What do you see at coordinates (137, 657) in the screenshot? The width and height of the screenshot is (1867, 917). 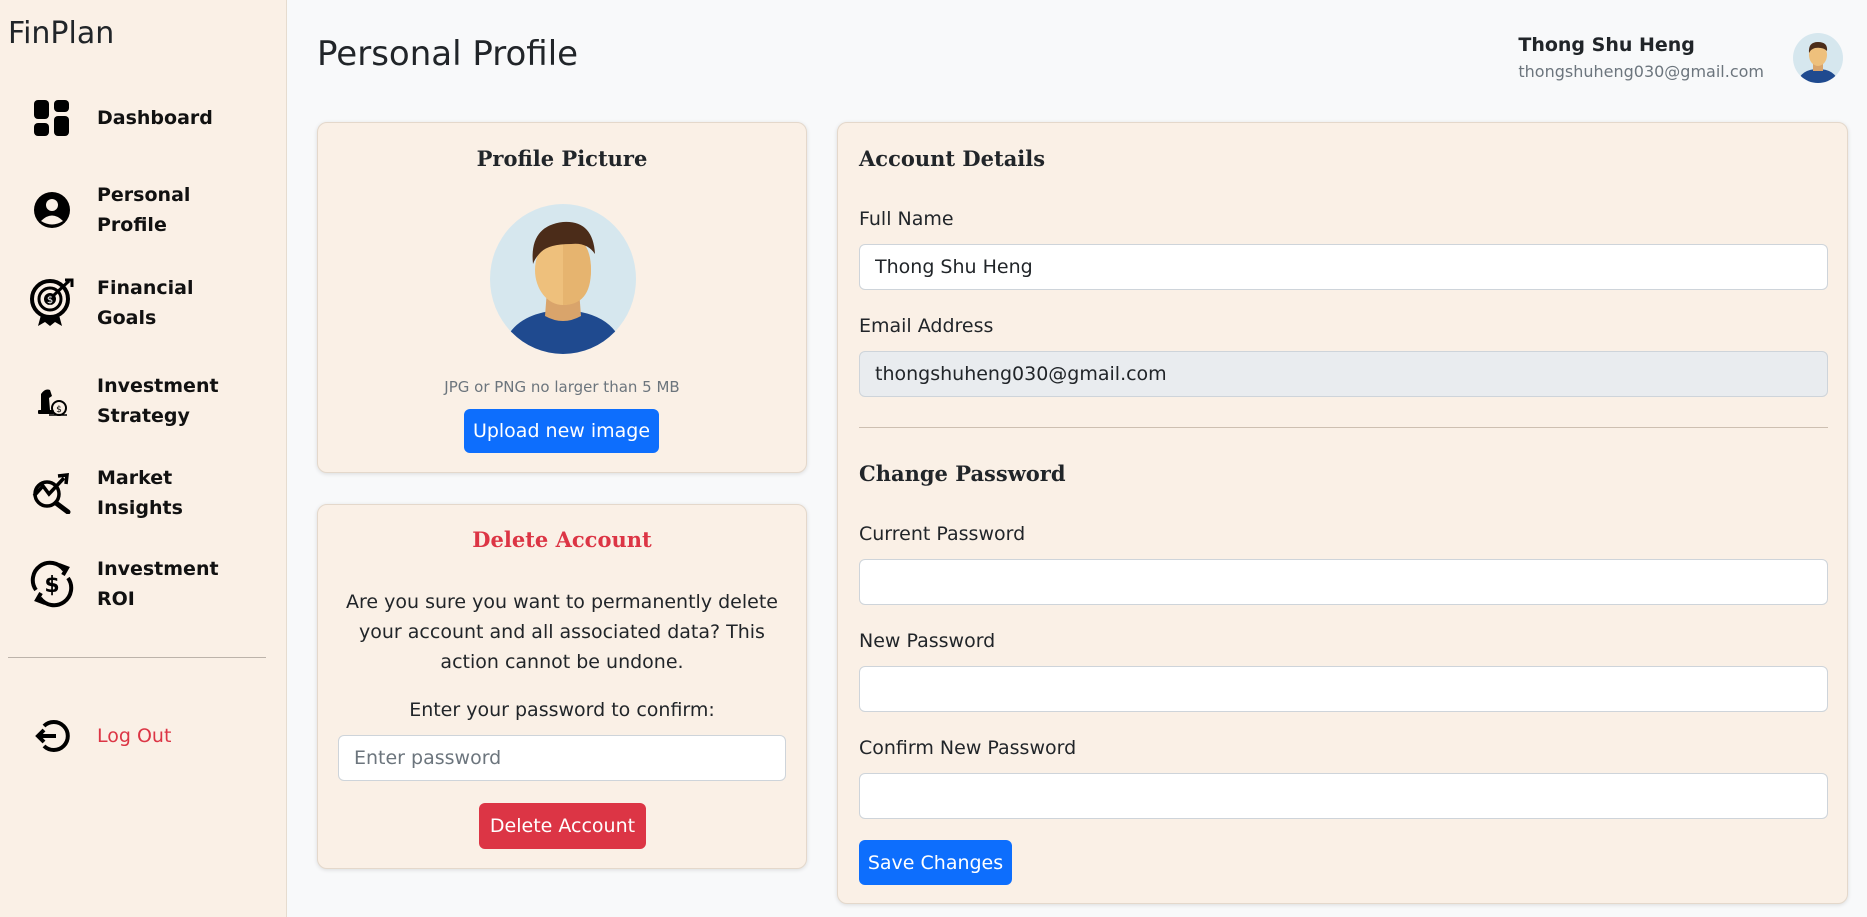 I see `sidebar-divider` at bounding box center [137, 657].